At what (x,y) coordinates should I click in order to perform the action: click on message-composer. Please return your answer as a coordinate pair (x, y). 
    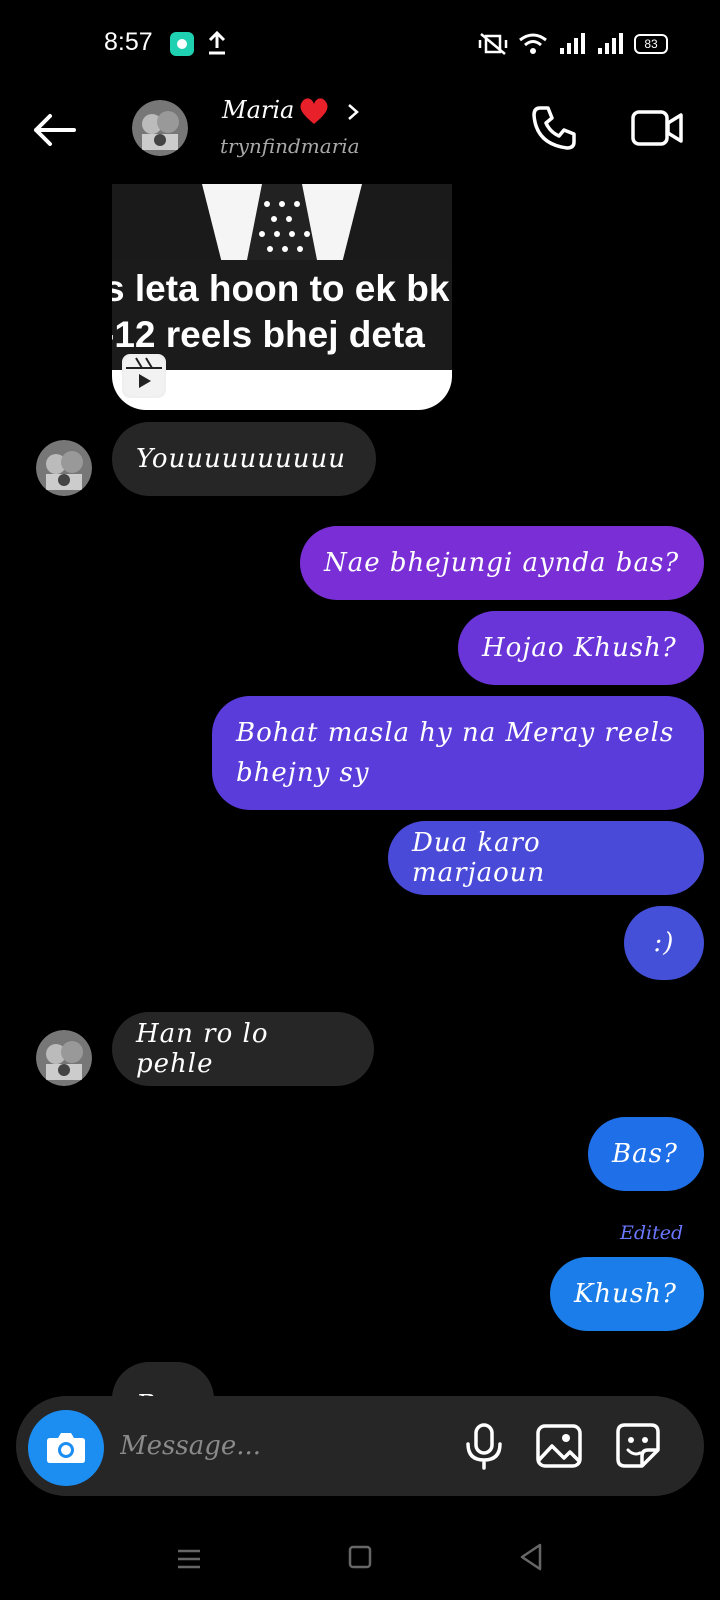
    Looking at the image, I should click on (360, 1446).